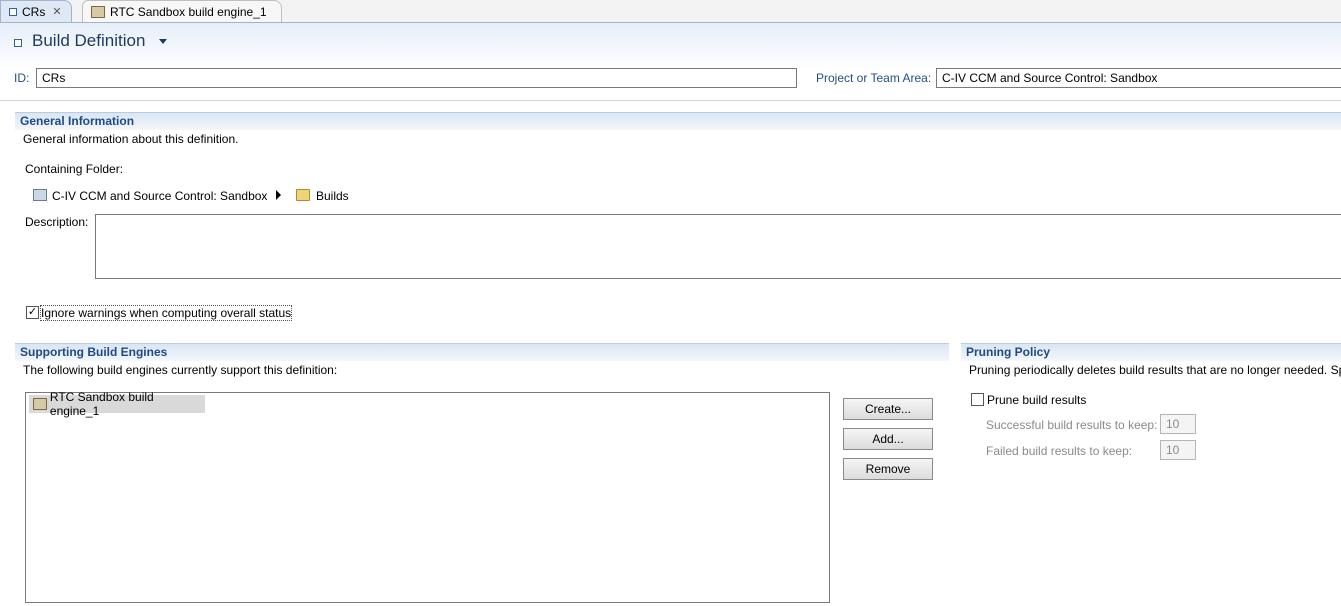 The width and height of the screenshot is (1341, 606). What do you see at coordinates (332, 196) in the screenshot?
I see `folder-path-builds: Builds` at bounding box center [332, 196].